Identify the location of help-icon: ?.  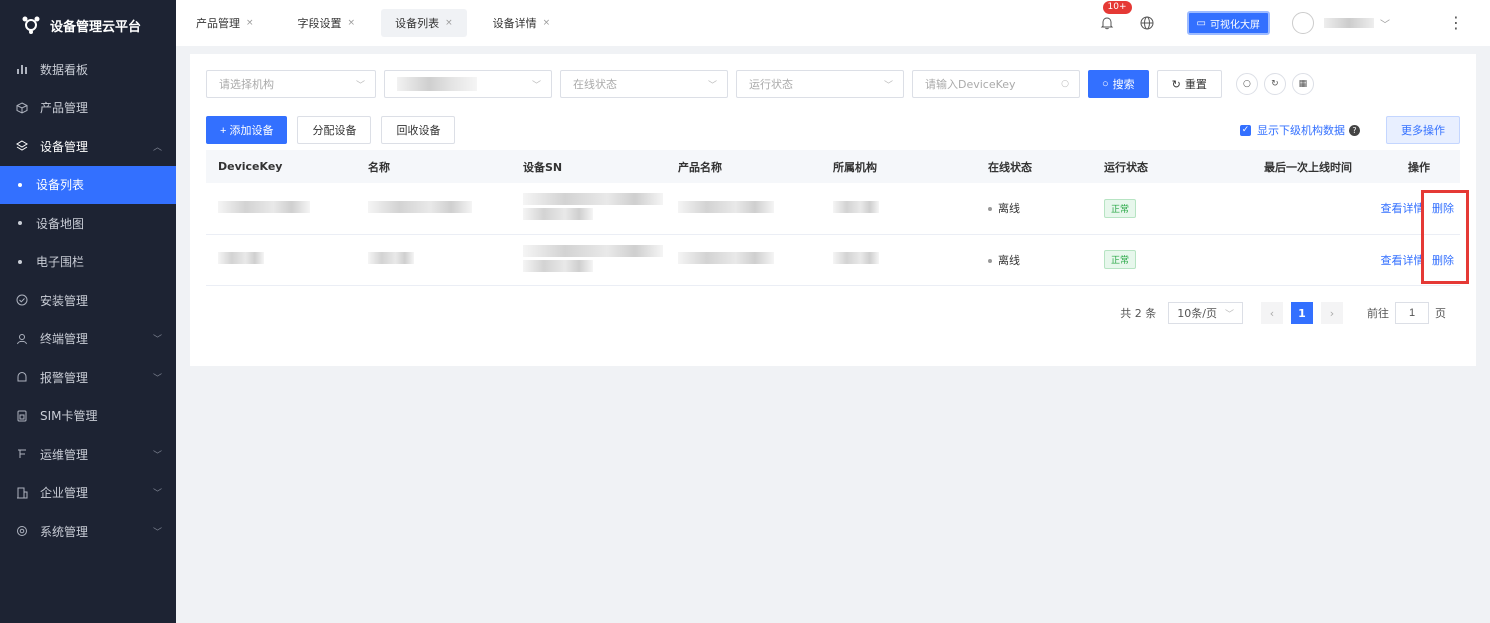
(1354, 130).